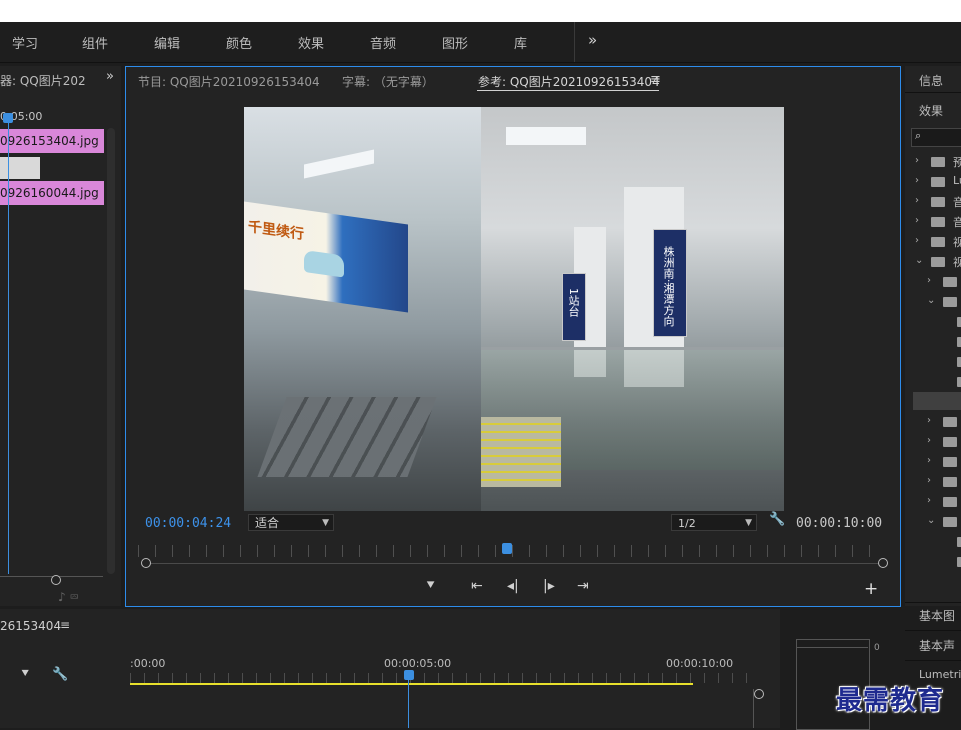  What do you see at coordinates (918, 135) in the screenshot?
I see `search-icon: ⌕` at bounding box center [918, 135].